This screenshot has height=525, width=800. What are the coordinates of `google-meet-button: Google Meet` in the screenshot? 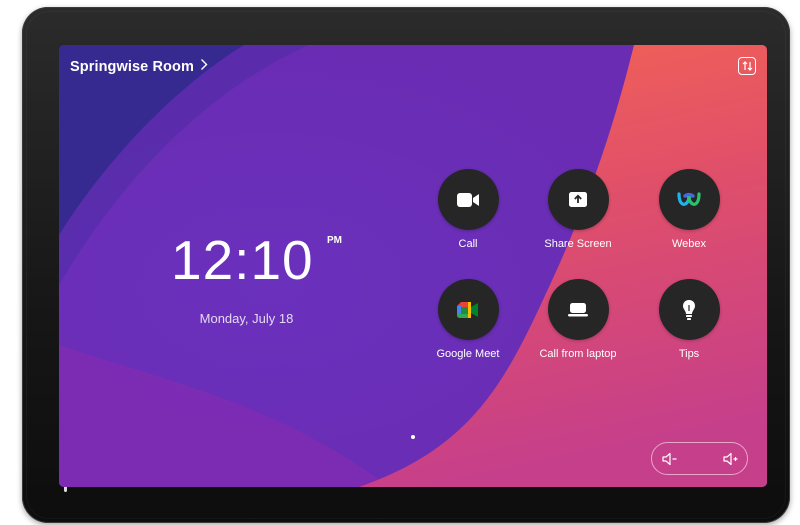 It's located at (468, 319).